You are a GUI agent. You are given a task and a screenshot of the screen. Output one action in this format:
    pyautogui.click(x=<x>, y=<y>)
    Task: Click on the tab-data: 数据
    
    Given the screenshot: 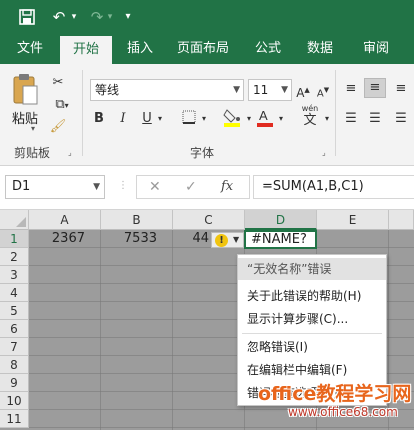 What is the action you would take?
    pyautogui.click(x=320, y=49)
    